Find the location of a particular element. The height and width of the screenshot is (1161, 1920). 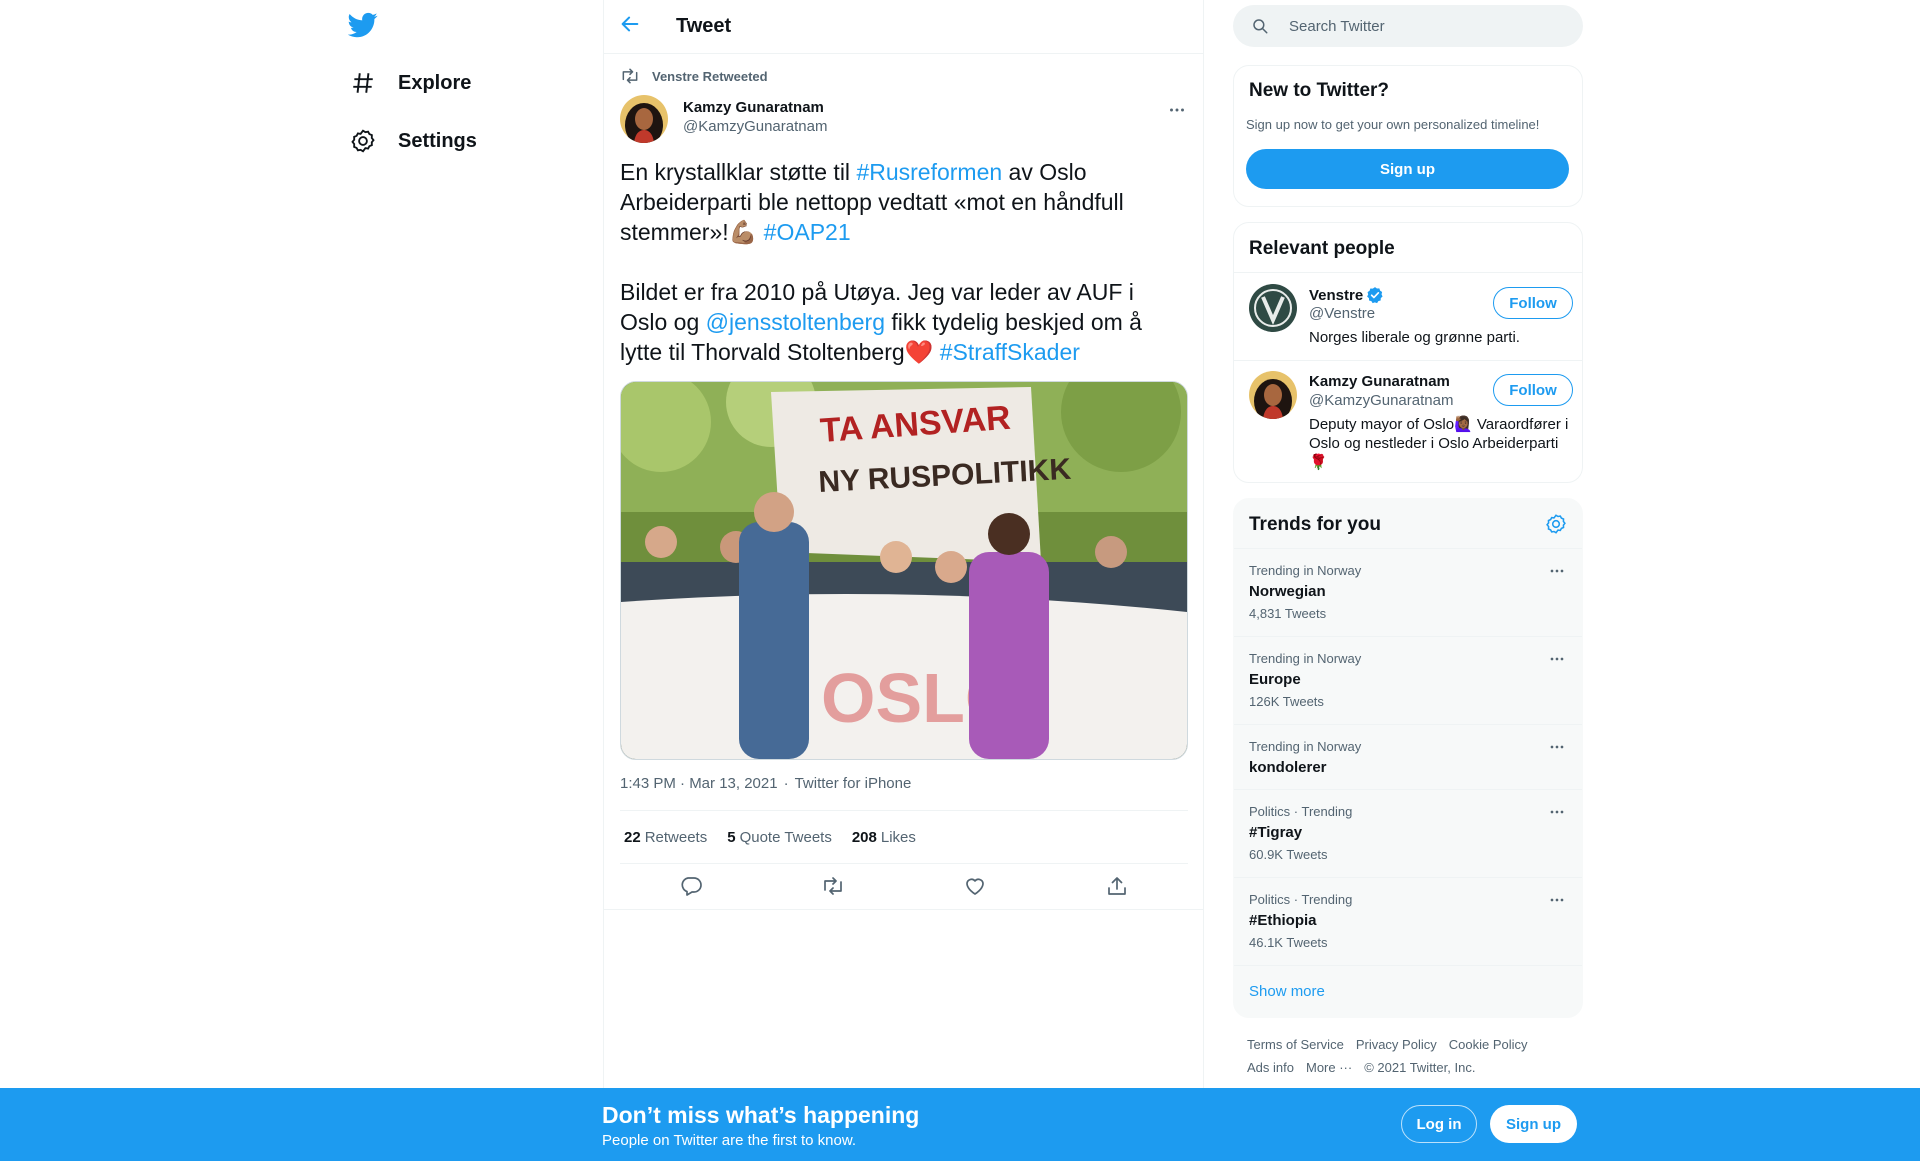

tweet-source: Twitter for iPhone is located at coordinates (853, 783).